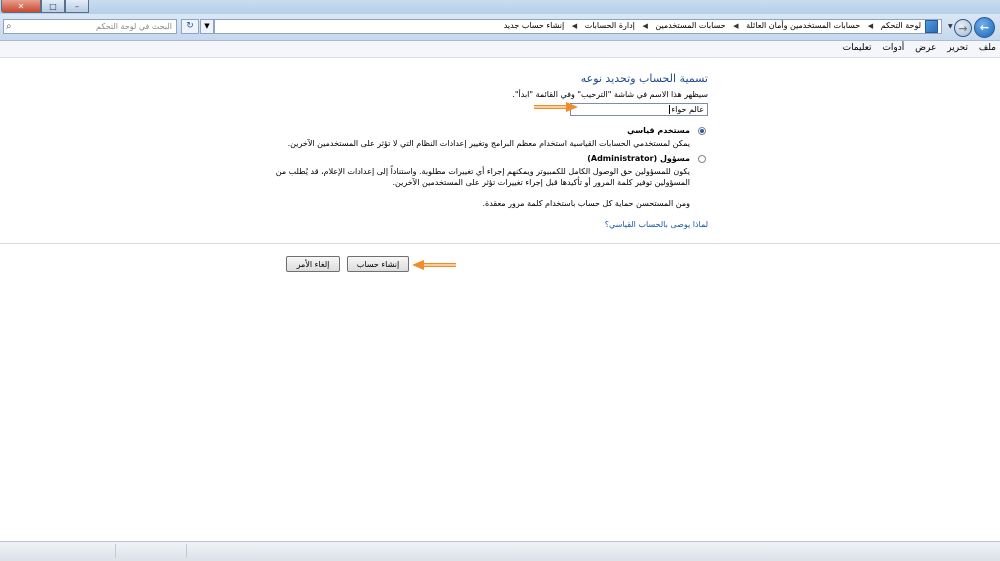  What do you see at coordinates (313, 264) in the screenshot?
I see `cancel-button: إلغاء الأمر` at bounding box center [313, 264].